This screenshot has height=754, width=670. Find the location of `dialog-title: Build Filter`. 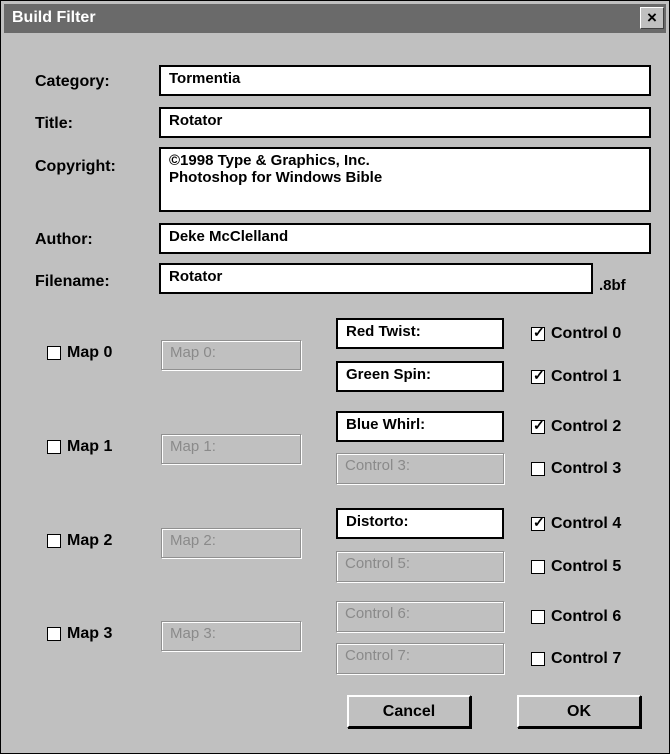

dialog-title: Build Filter is located at coordinates (54, 17).